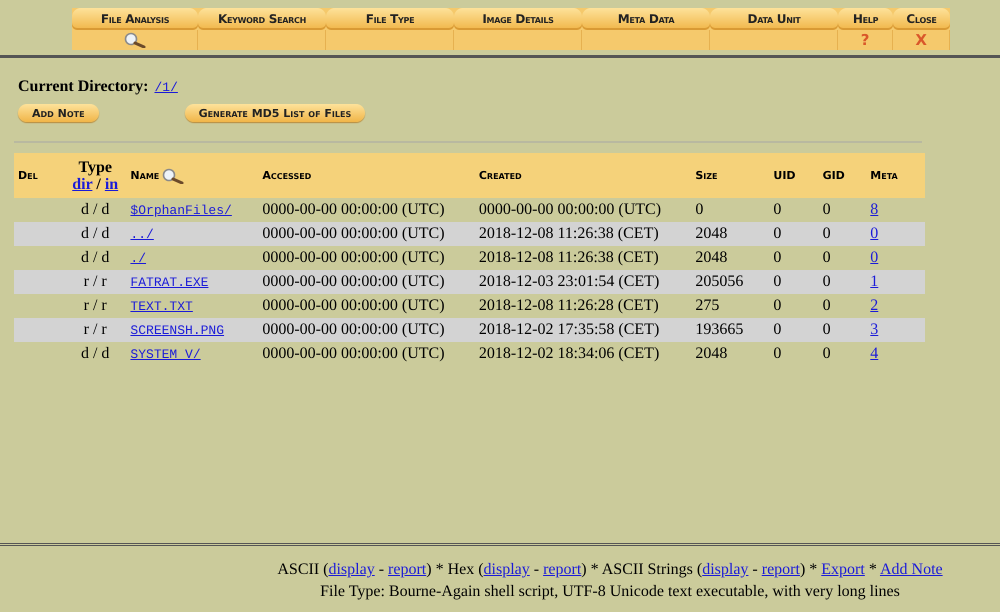 The height and width of the screenshot is (612, 1000). What do you see at coordinates (145, 175) in the screenshot?
I see `column-header: Name` at bounding box center [145, 175].